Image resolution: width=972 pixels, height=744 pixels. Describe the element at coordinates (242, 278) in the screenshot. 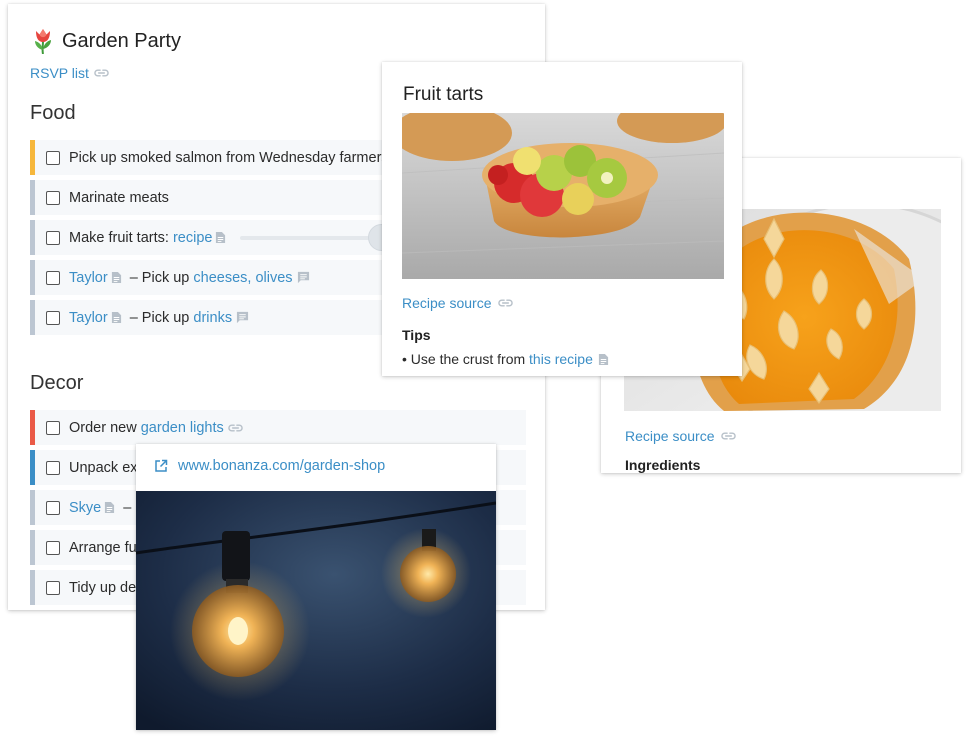

I see `cheeses-olives-link: cheeses, olives` at that location.